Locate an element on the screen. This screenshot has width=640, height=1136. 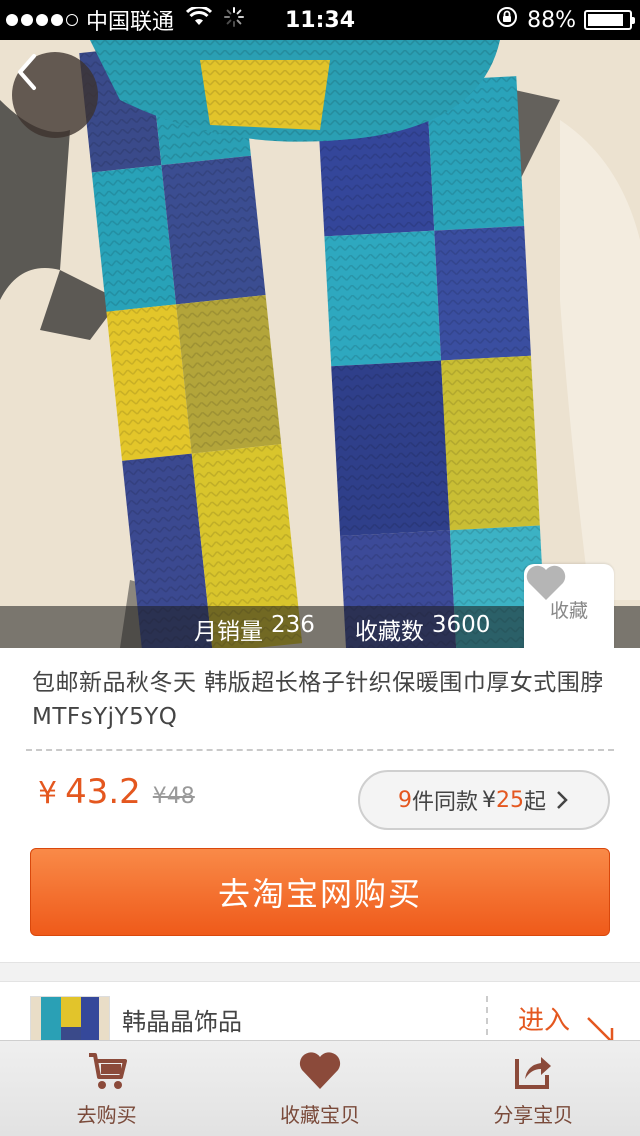
monthly-sales-value: 236 is located at coordinates (293, 625).